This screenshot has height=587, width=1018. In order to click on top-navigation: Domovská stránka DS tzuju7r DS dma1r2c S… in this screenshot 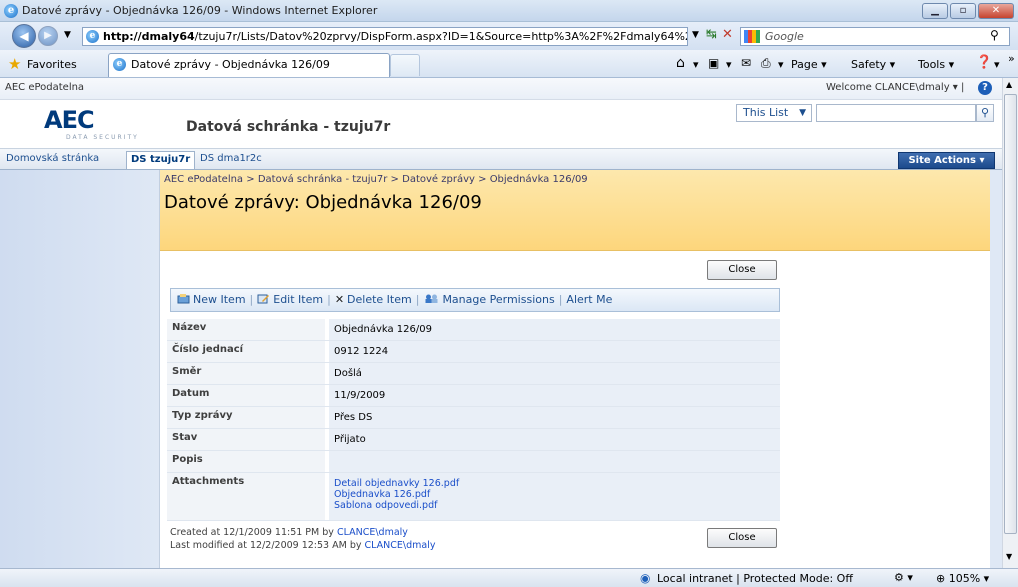, I will do `click(501, 159)`.